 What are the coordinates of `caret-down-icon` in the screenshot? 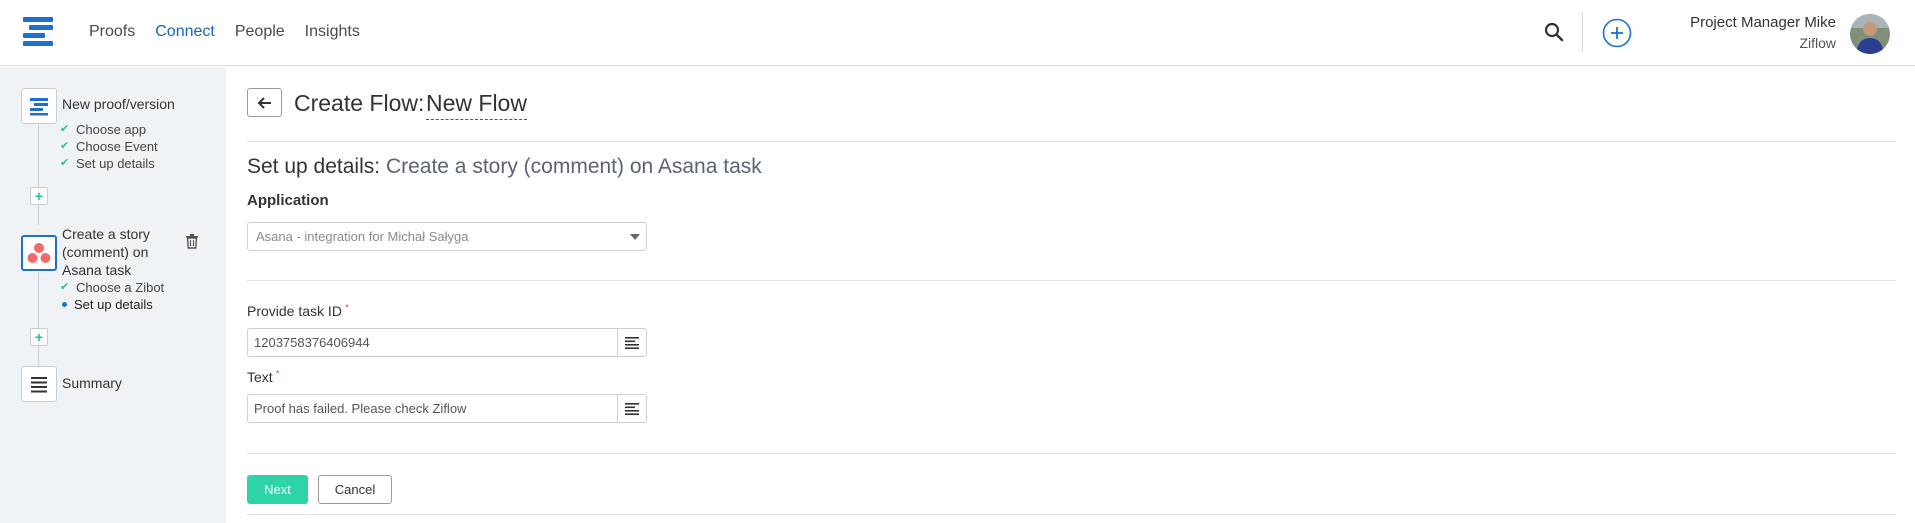 It's located at (635, 237).